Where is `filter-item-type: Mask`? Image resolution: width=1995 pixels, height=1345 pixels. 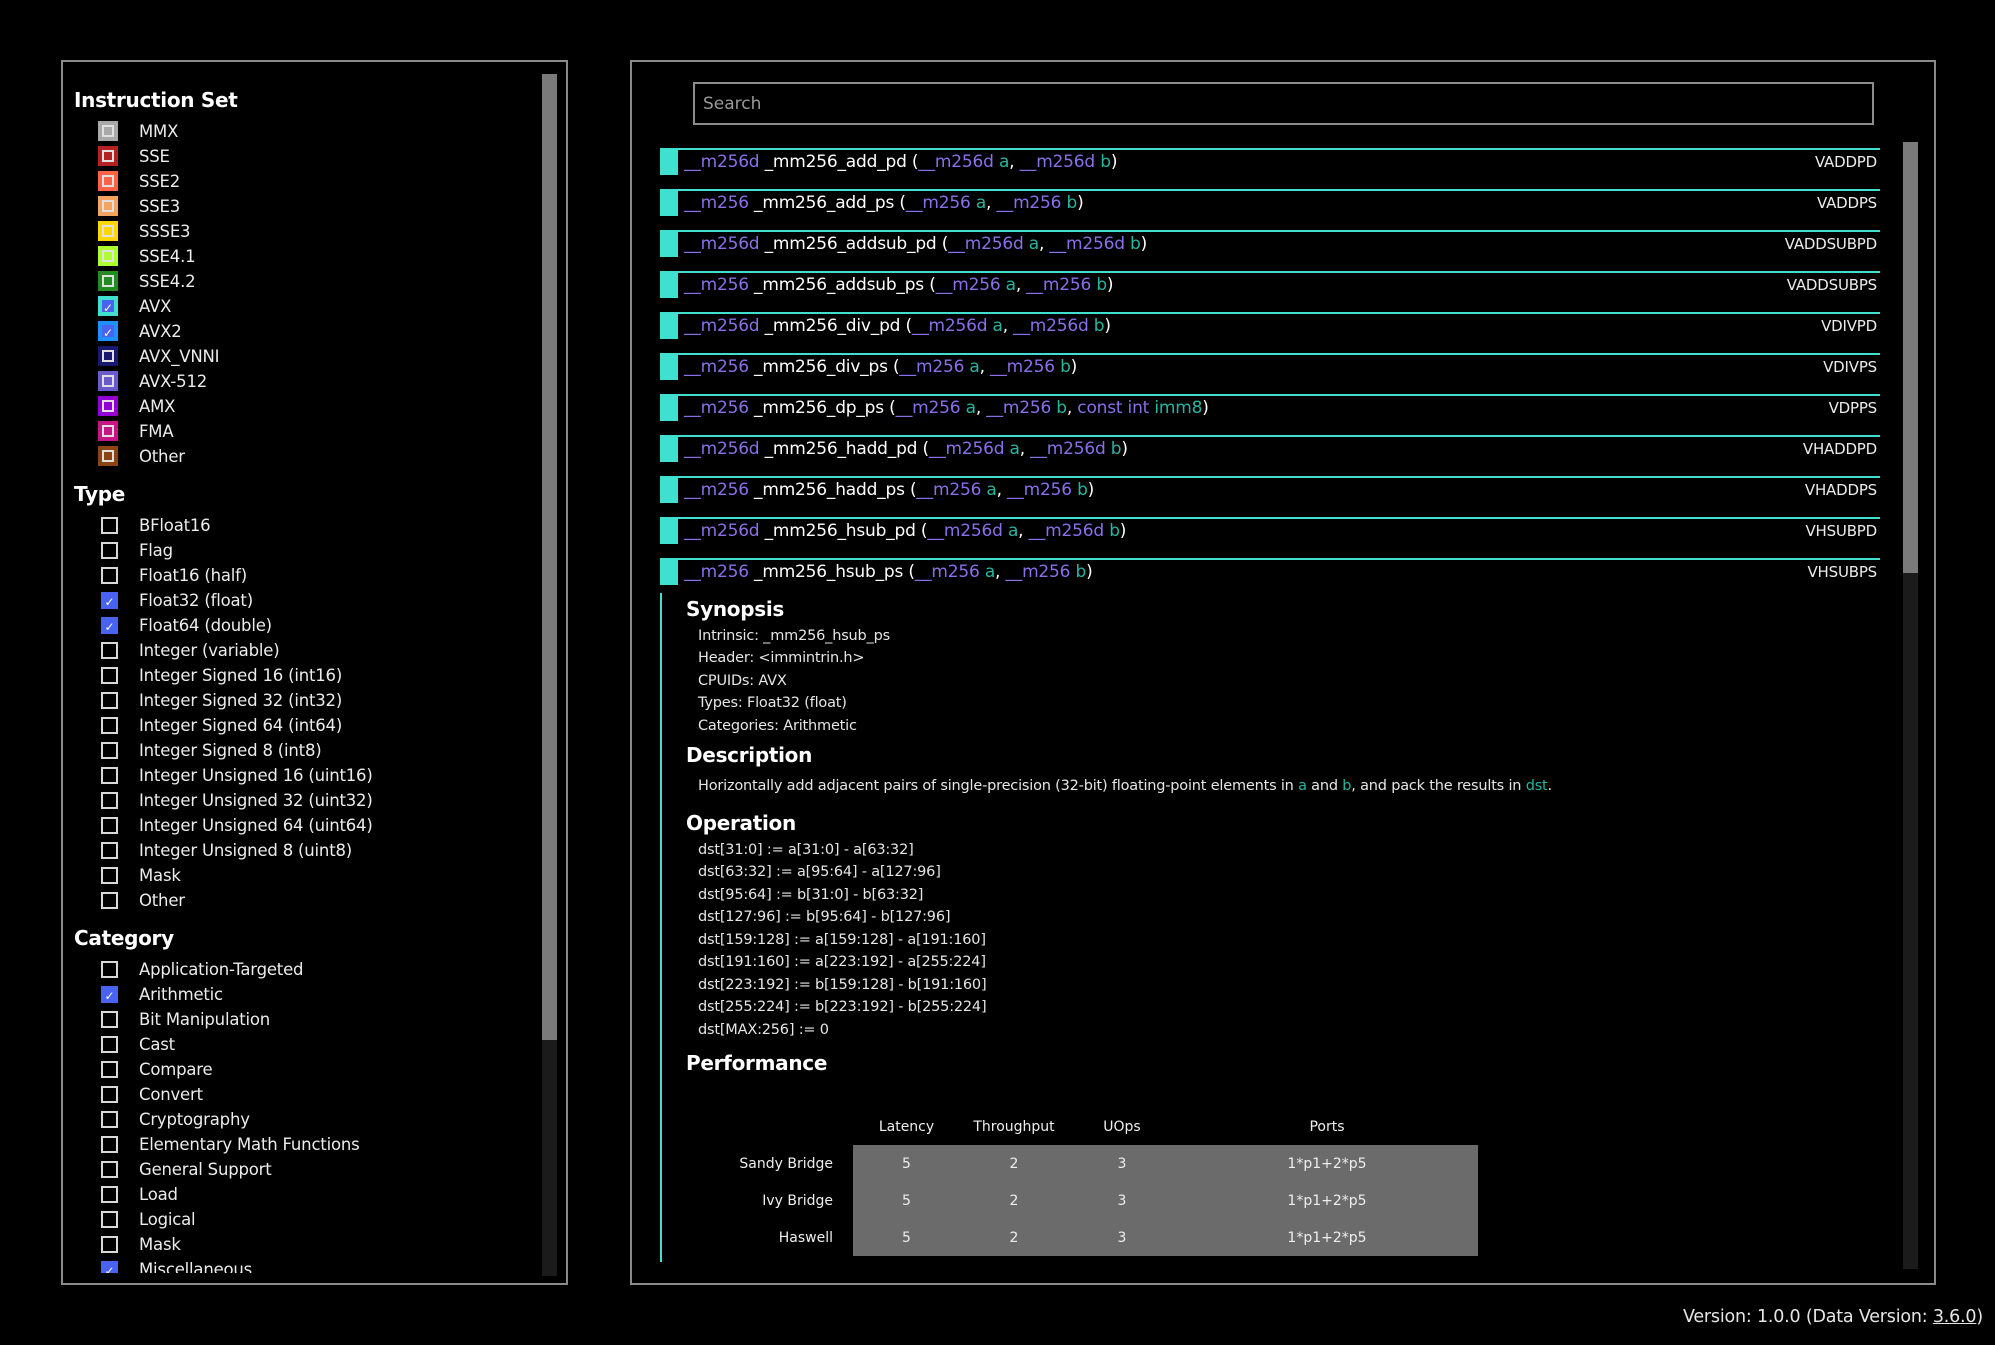
filter-item-type: Mask is located at coordinates (299, 875).